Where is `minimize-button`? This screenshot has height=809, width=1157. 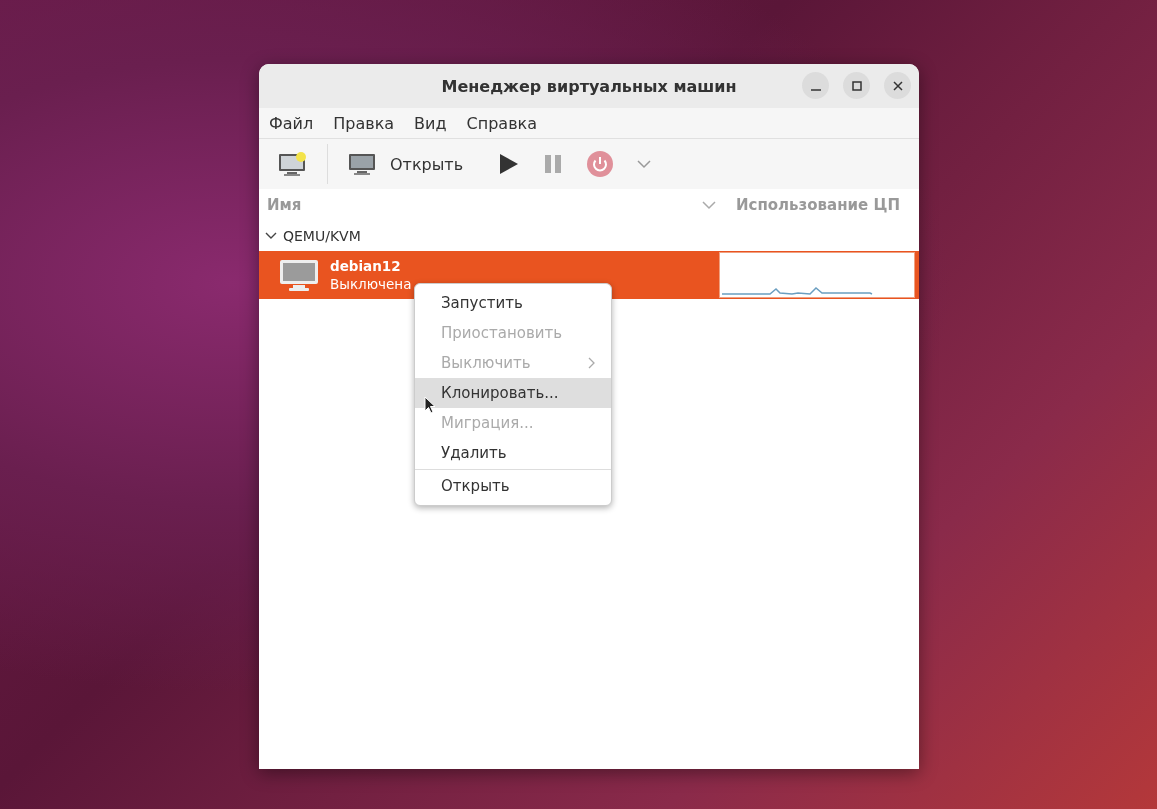 minimize-button is located at coordinates (815, 85).